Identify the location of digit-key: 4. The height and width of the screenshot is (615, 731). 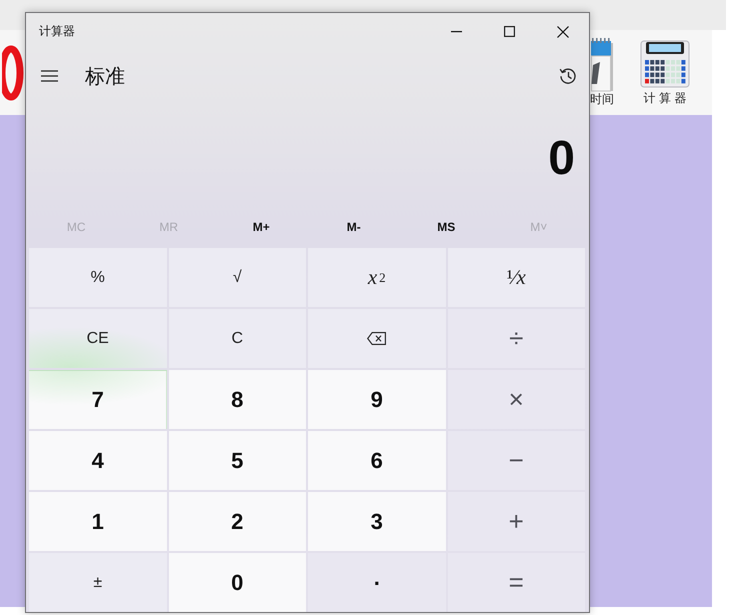
(97, 460).